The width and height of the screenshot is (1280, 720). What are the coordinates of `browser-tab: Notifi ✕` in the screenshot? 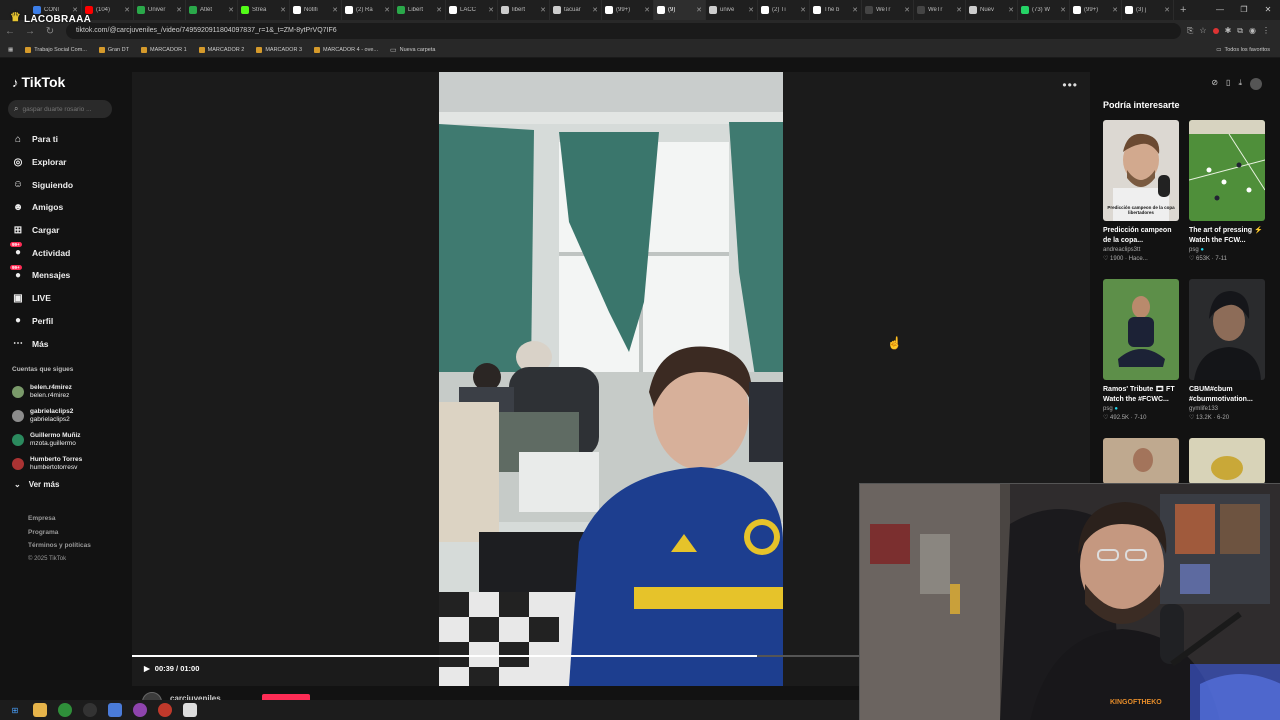 It's located at (316, 10).